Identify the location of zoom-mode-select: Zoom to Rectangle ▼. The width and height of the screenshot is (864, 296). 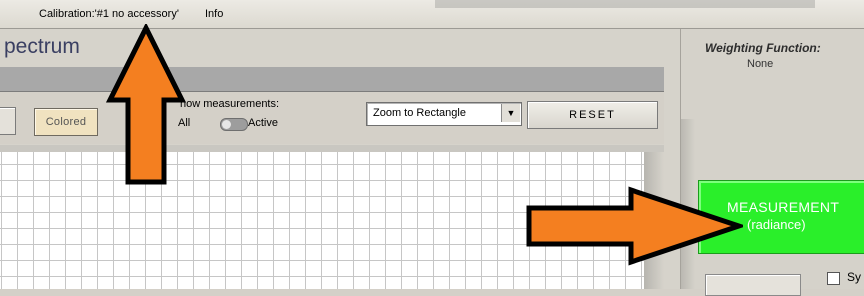
(444, 114).